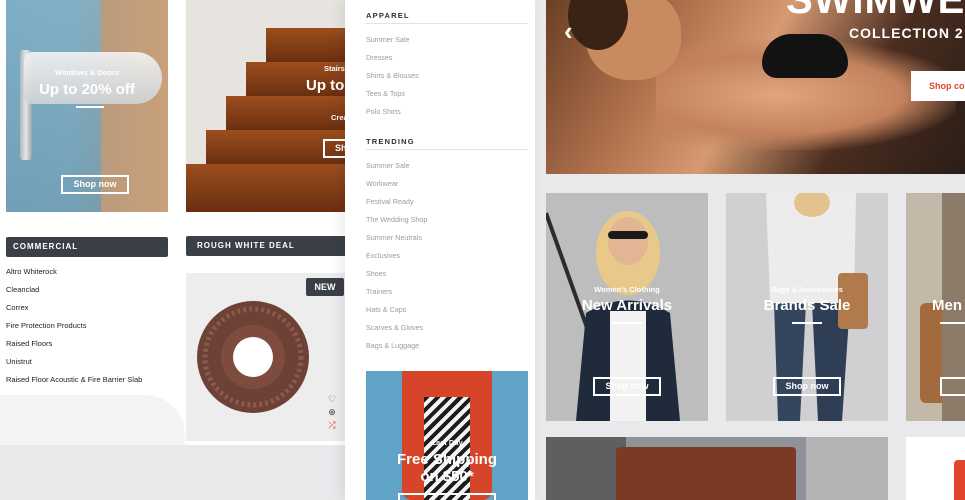 Image resolution: width=965 pixels, height=500 pixels. Describe the element at coordinates (875, 11) in the screenshot. I see `hero-headline: SWIMWE` at that location.